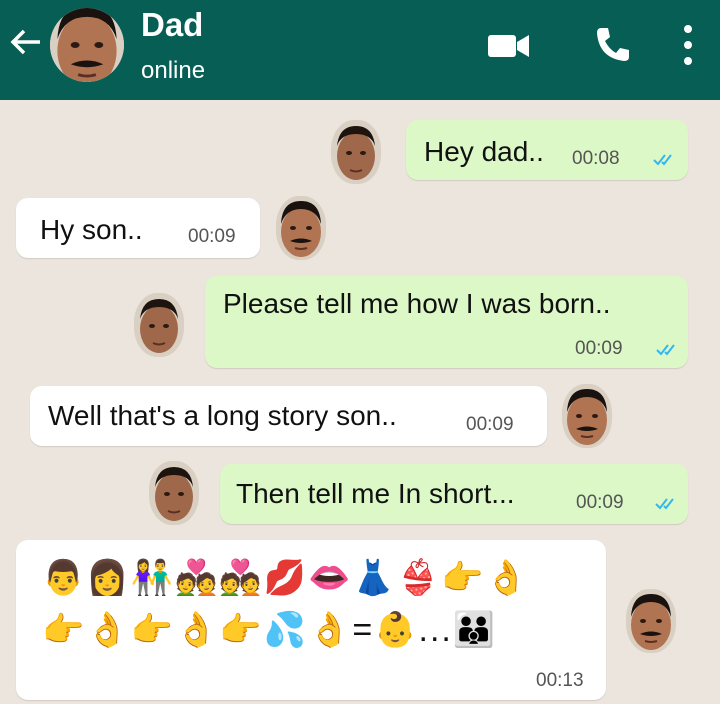  I want to click on chat-header: Dad online, so click(360, 50).